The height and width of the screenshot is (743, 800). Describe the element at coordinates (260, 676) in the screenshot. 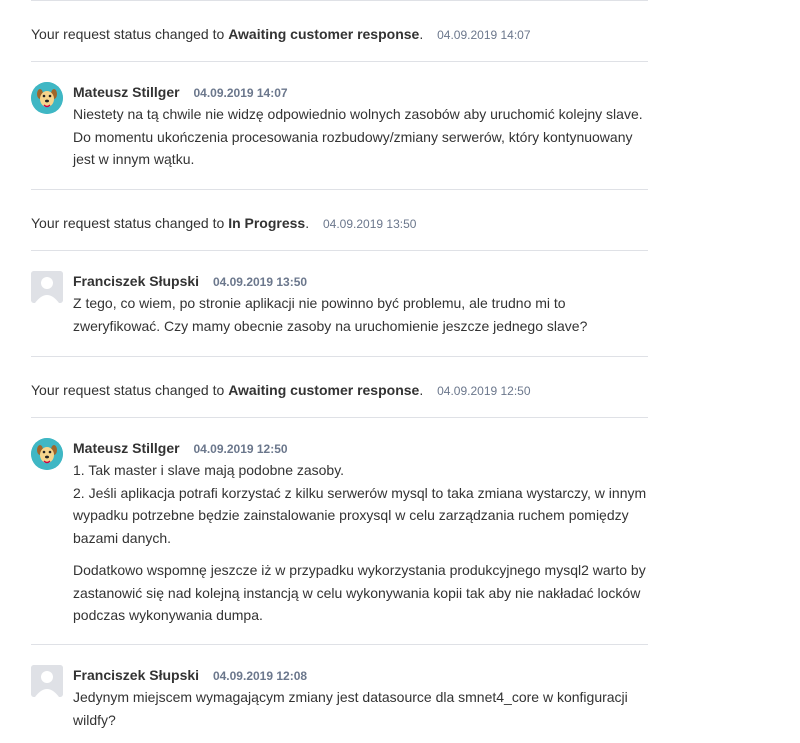

I see `timestamp: 04.09.2019 12:08` at that location.